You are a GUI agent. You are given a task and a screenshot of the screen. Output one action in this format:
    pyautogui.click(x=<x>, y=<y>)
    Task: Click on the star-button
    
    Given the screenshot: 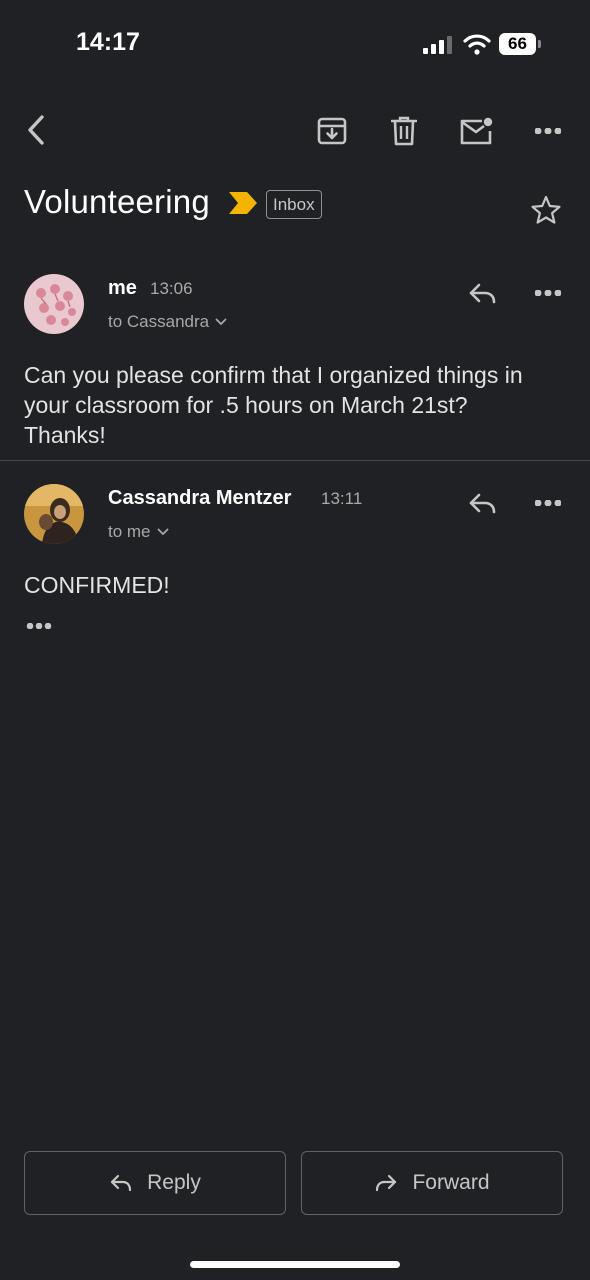 What is the action you would take?
    pyautogui.click(x=546, y=212)
    